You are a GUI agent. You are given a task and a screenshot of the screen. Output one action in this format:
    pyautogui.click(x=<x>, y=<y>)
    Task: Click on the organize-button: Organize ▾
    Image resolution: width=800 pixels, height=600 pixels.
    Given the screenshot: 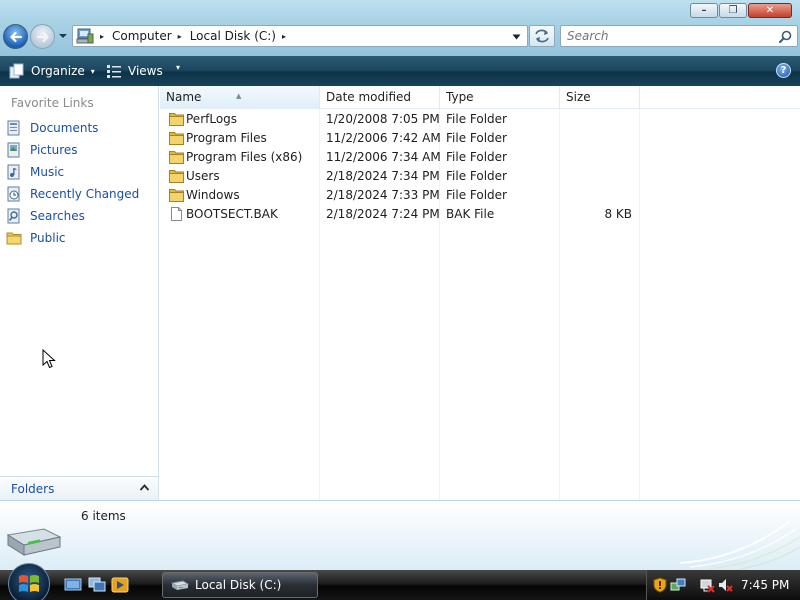 What is the action you would take?
    pyautogui.click(x=52, y=71)
    